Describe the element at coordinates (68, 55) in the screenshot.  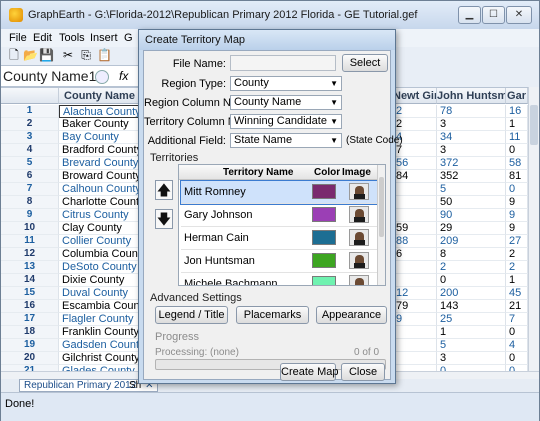
I see `cut-icon: ✂` at that location.